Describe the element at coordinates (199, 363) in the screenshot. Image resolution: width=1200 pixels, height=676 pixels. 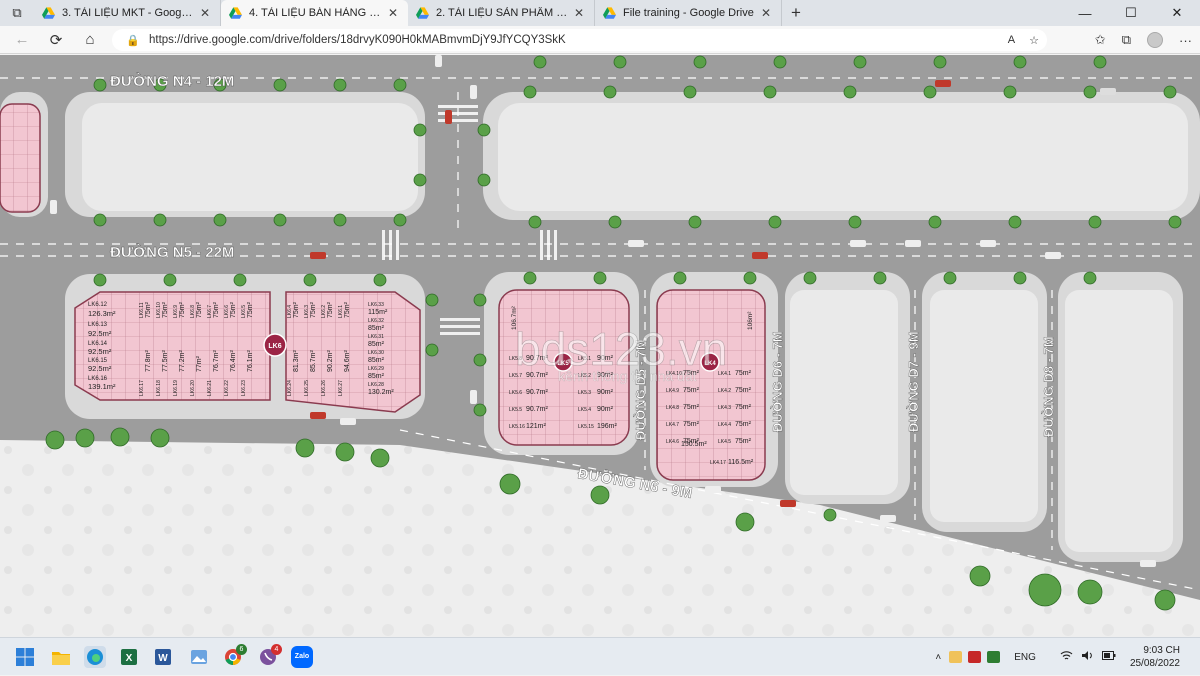
I see `lot-area: 77m²` at that location.